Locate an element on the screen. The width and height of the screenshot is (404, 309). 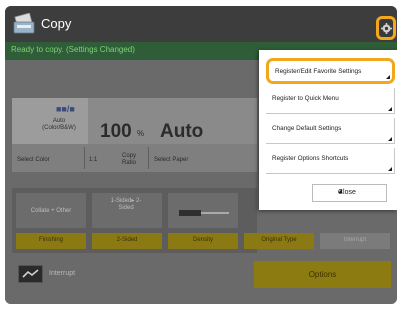
finishing-label: Finishing is located at coordinates (50, 240).